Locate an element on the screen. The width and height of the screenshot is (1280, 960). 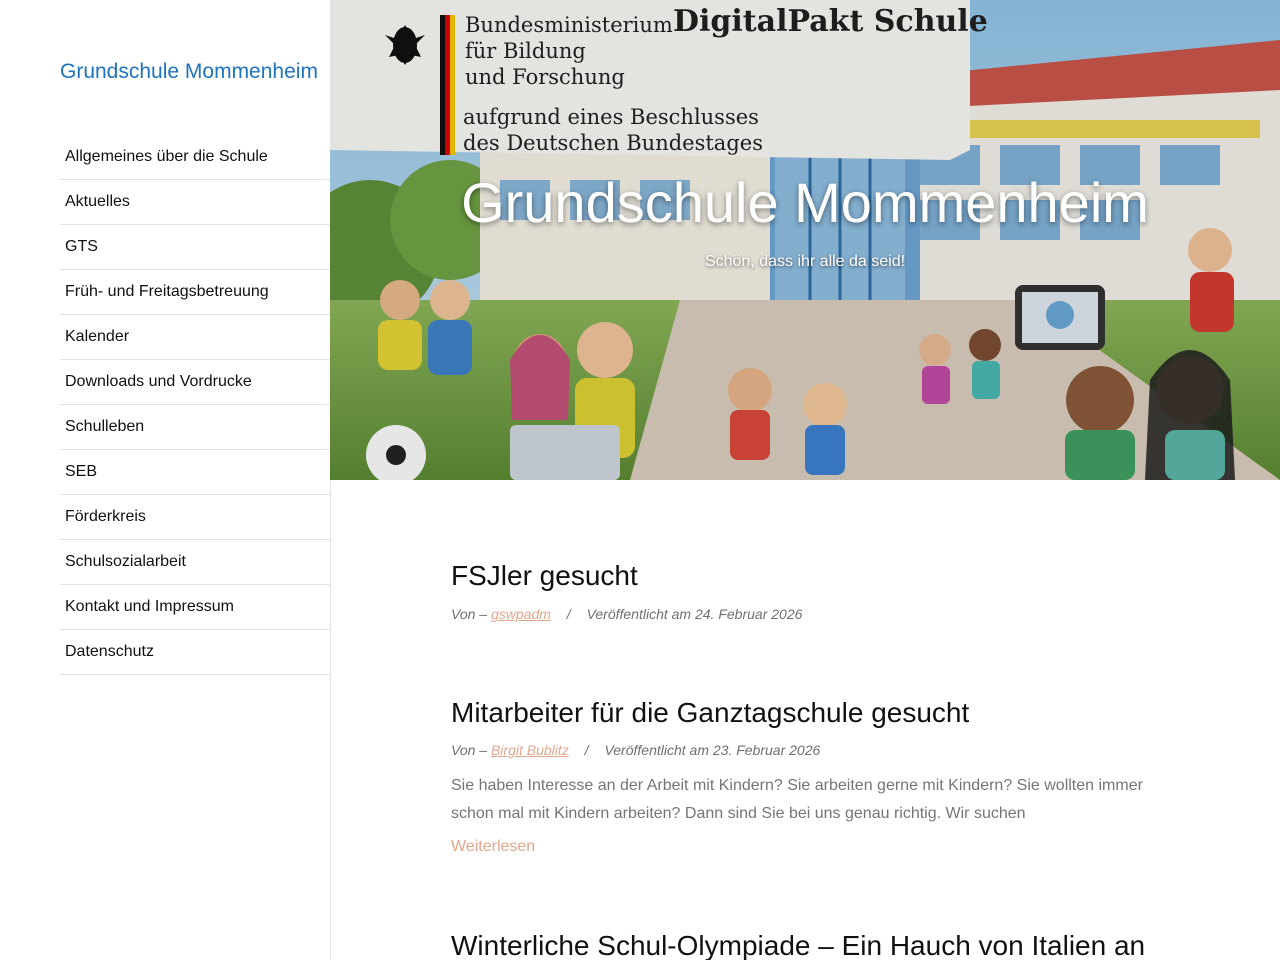
read-more-link: Weiterlesen is located at coordinates (493, 847).